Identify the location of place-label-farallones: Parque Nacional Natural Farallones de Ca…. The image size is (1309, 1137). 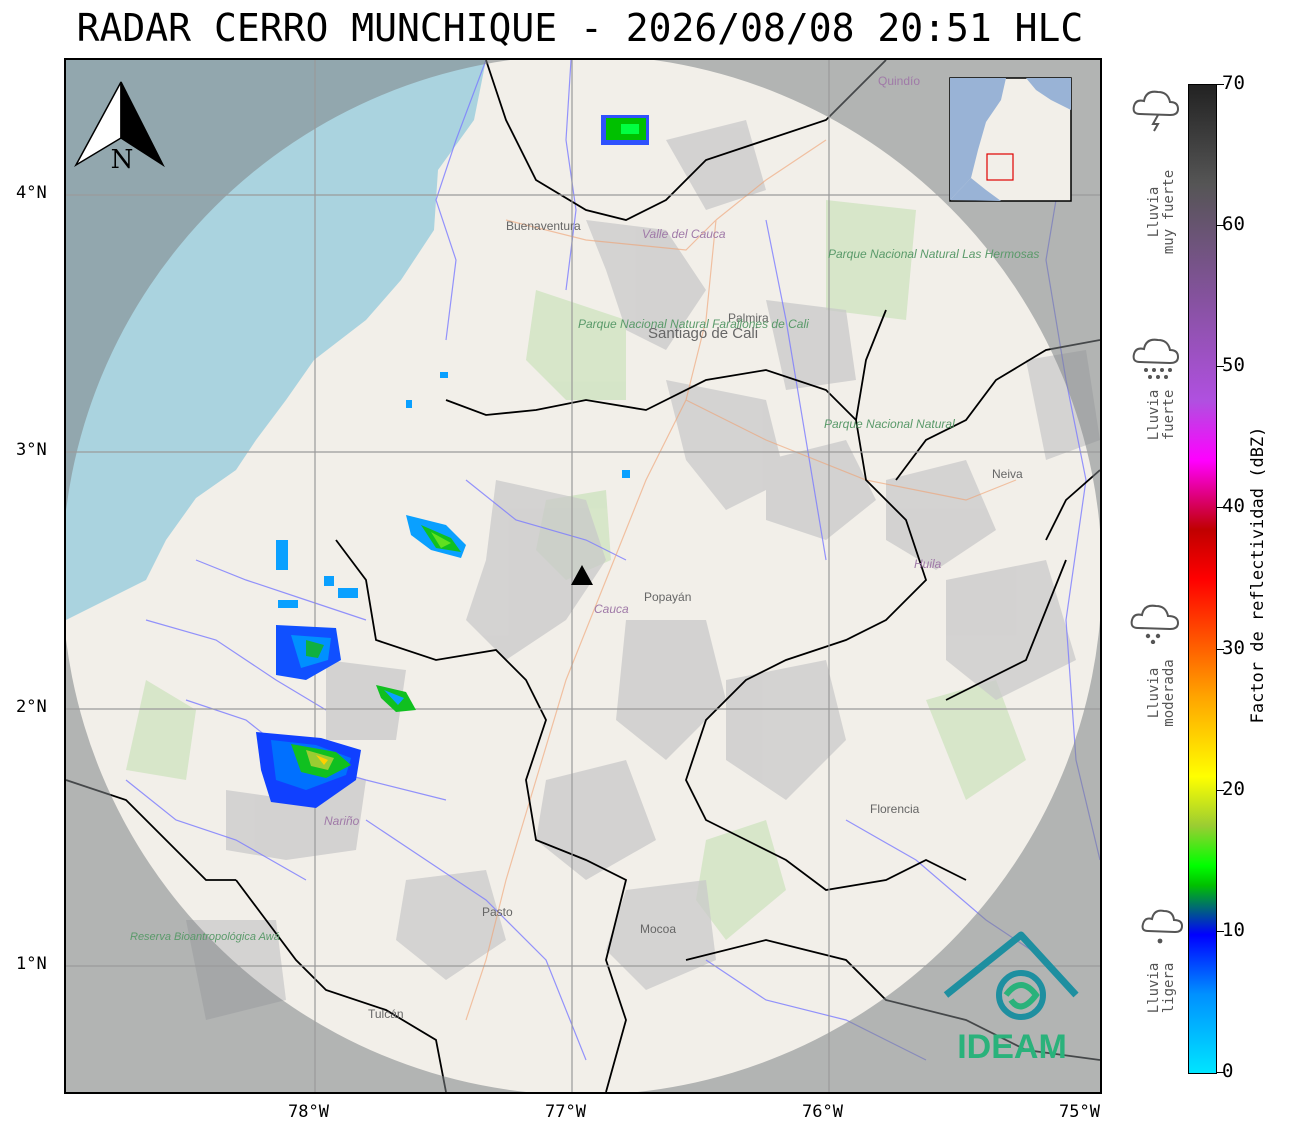
(693, 324).